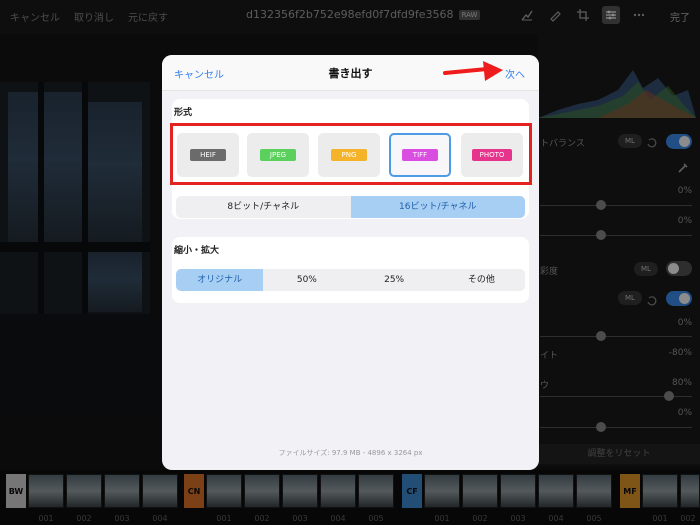 The width and height of the screenshot is (700, 525). I want to click on bit-depth-selector: 8ビット/チャネル 16ビット/チャネル, so click(350, 207).